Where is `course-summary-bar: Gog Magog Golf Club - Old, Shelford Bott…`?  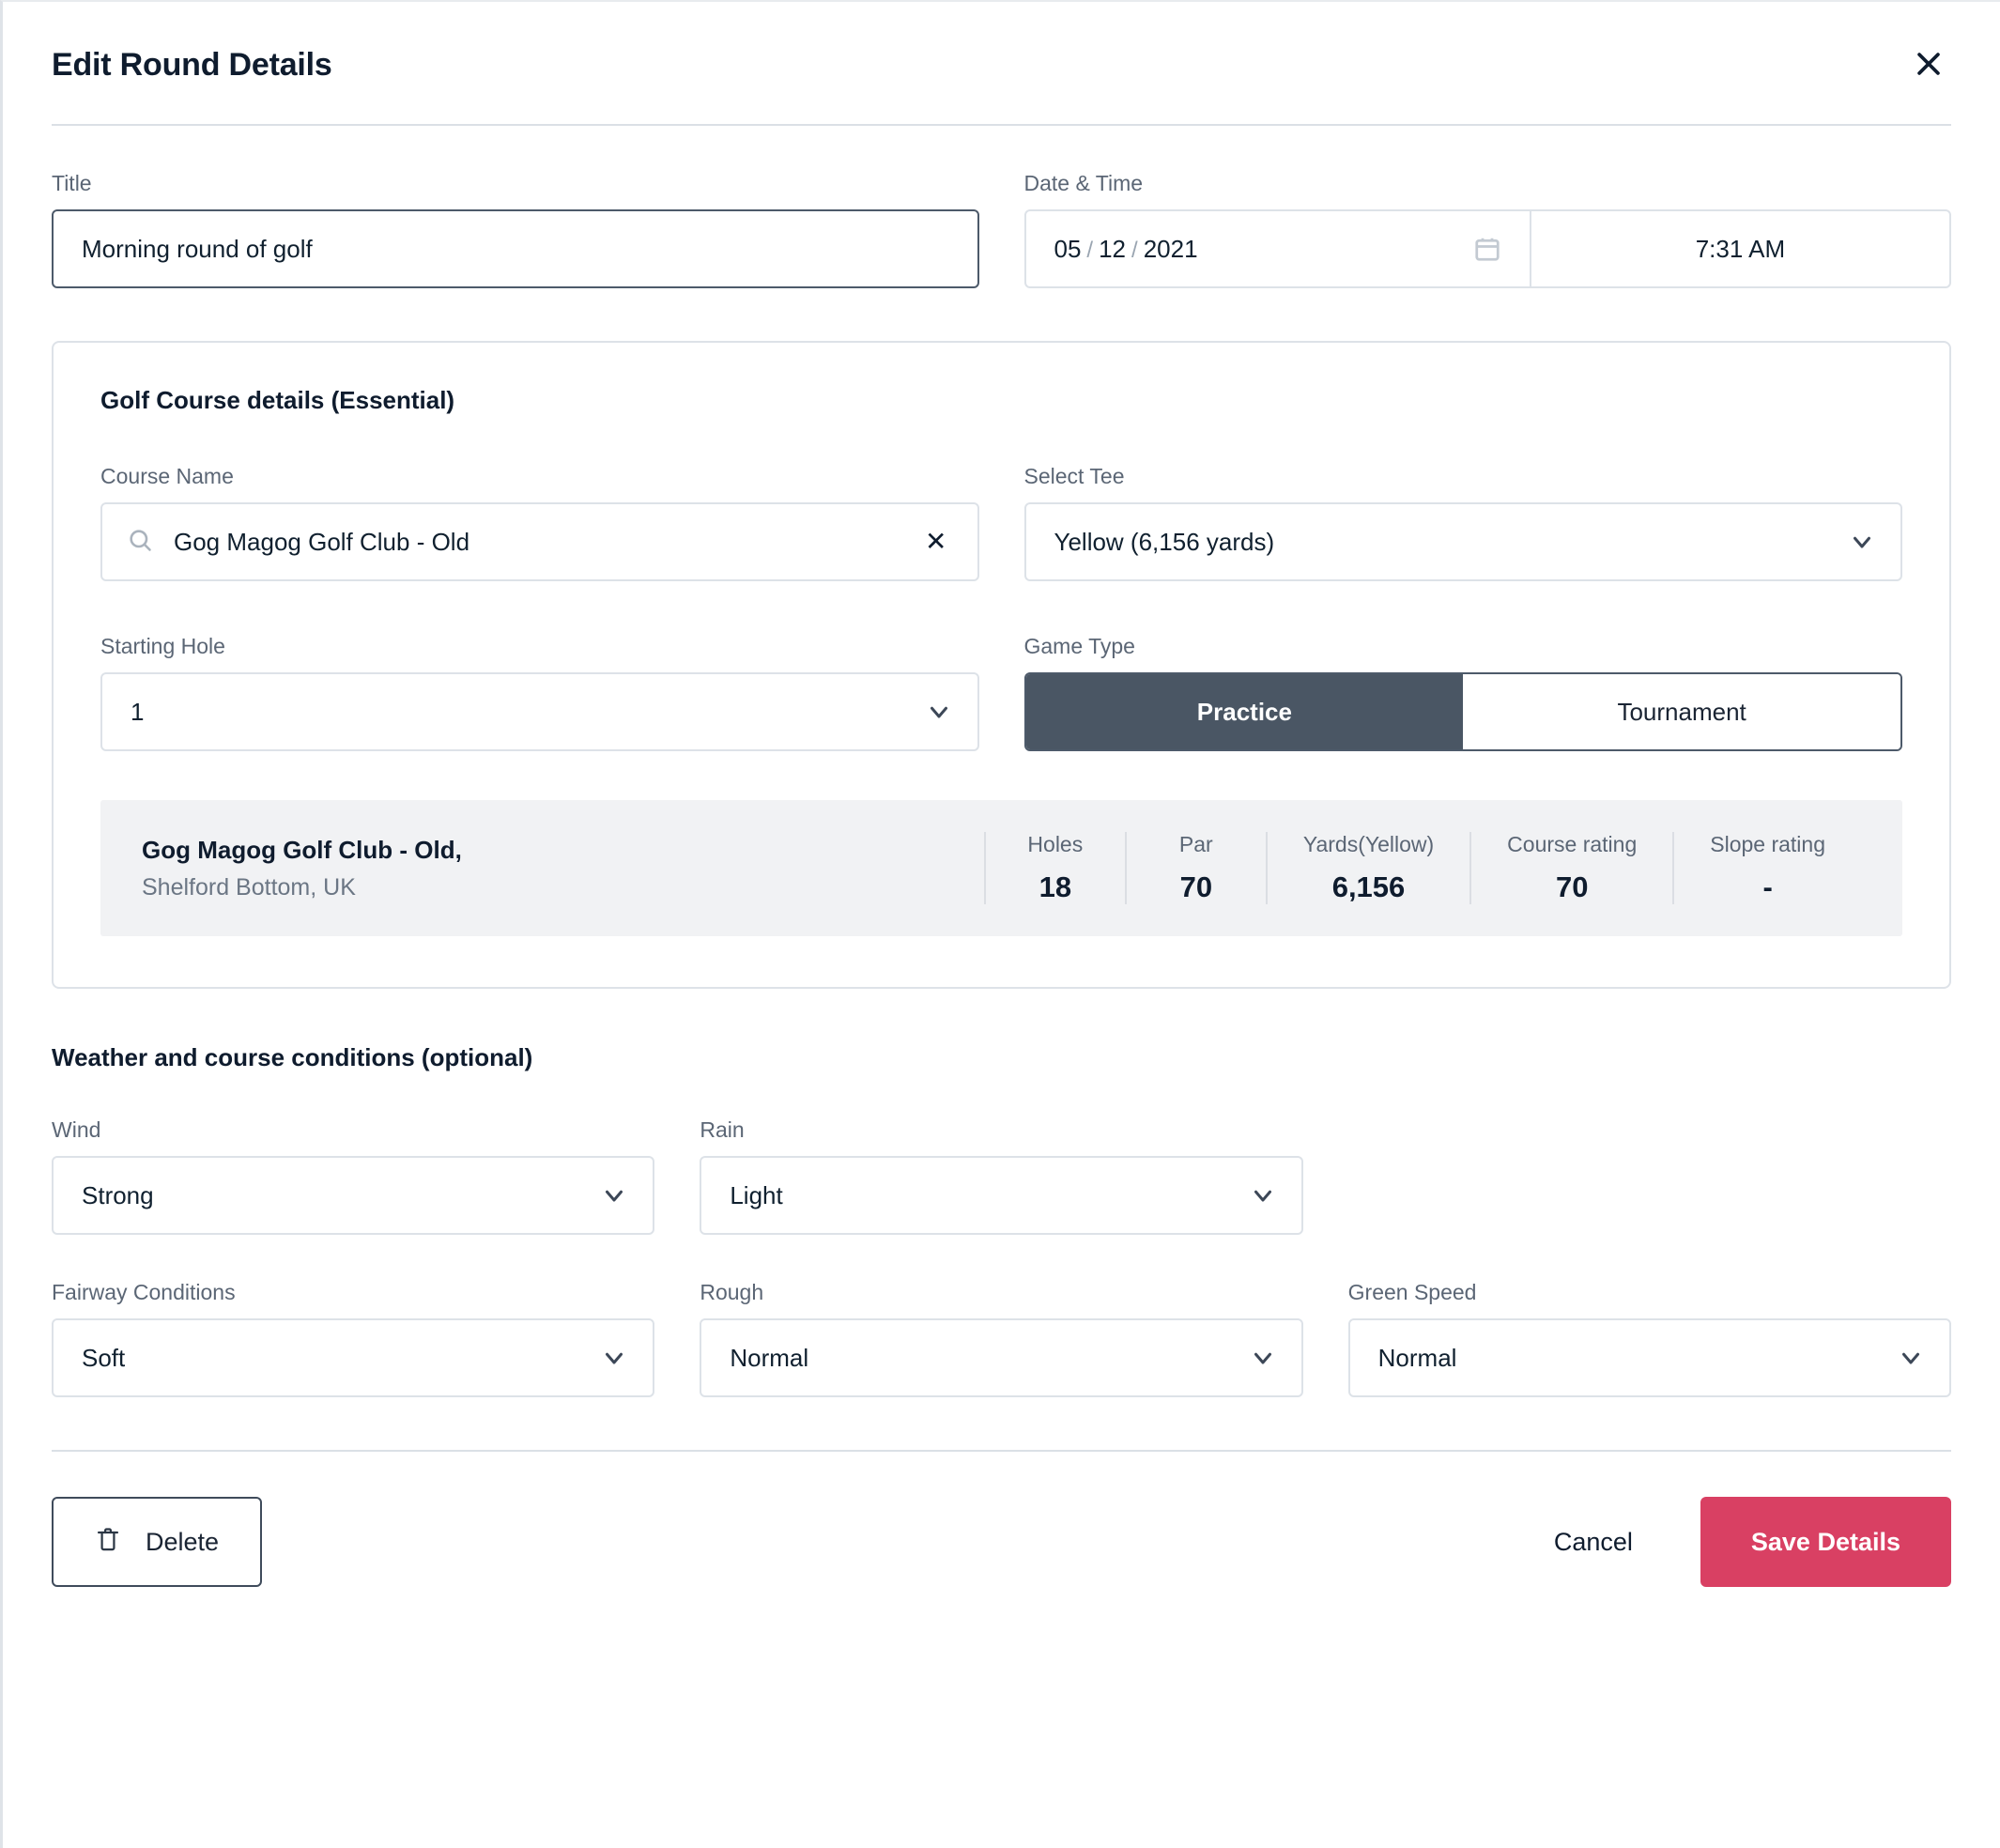
course-summary-bar: Gog Magog Golf Club - Old, Shelford Bott… is located at coordinates (1001, 868).